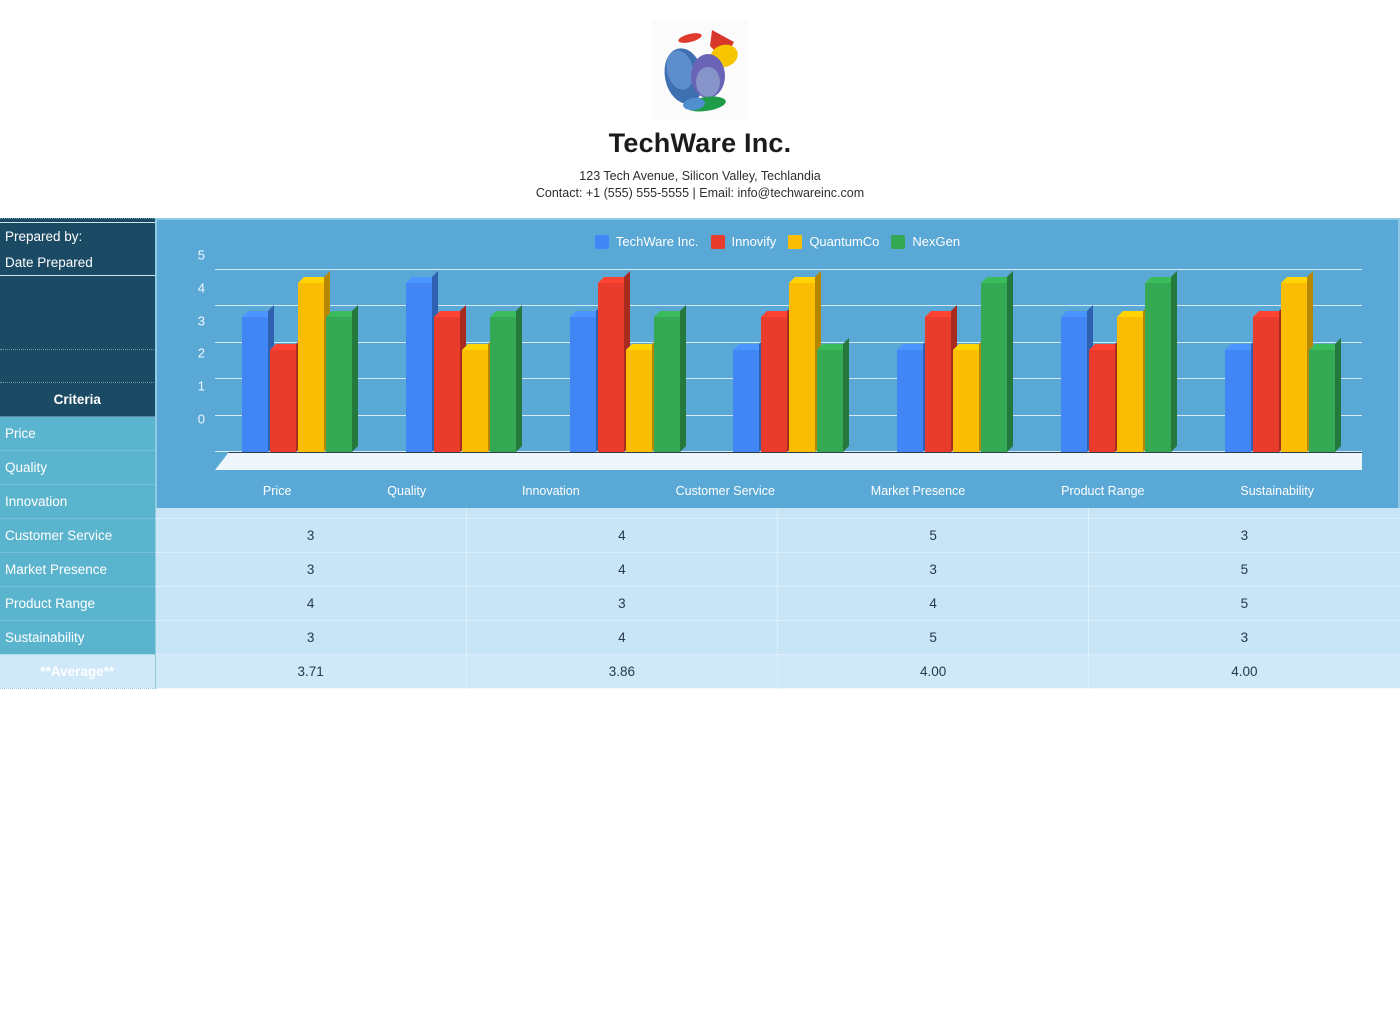  Describe the element at coordinates (725, 491) in the screenshot. I see `x-tick-label: Customer Service` at that location.